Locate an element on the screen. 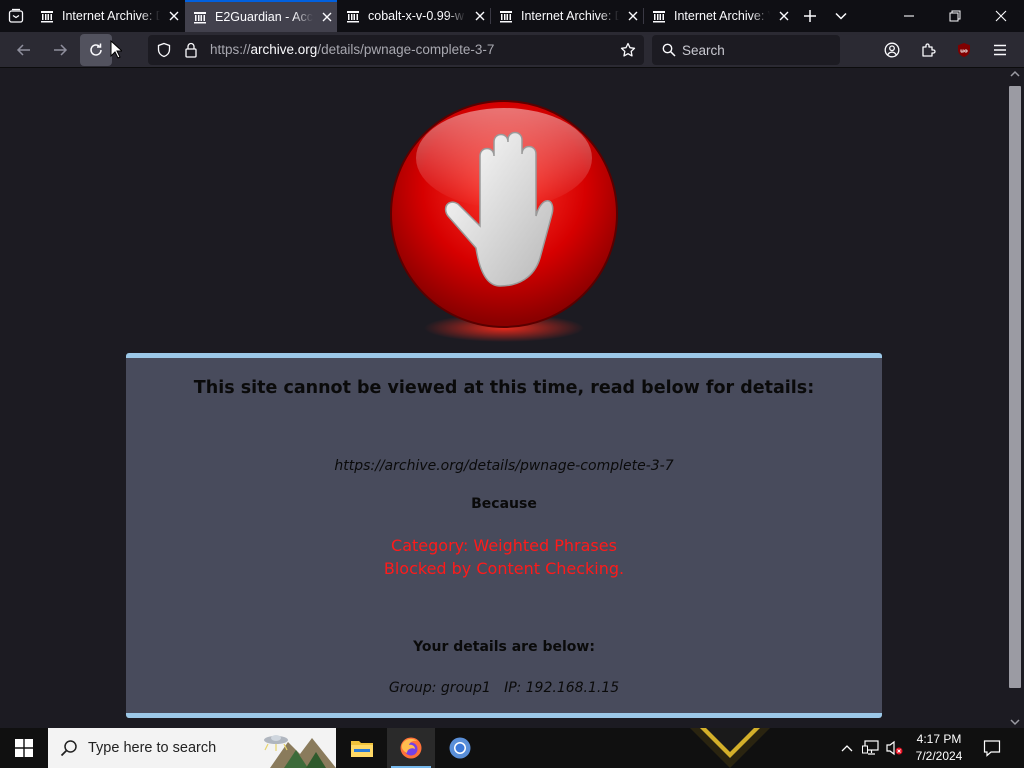  arrow-right-icon is located at coordinates (61, 50).